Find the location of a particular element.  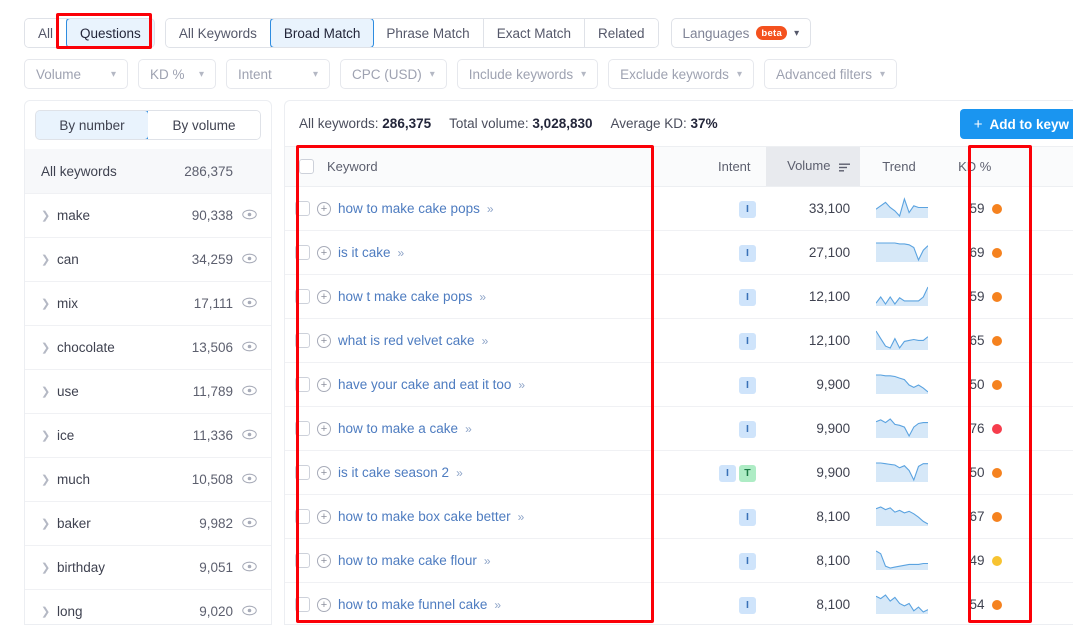

tab-exact-match: Exact Match is located at coordinates (534, 33).